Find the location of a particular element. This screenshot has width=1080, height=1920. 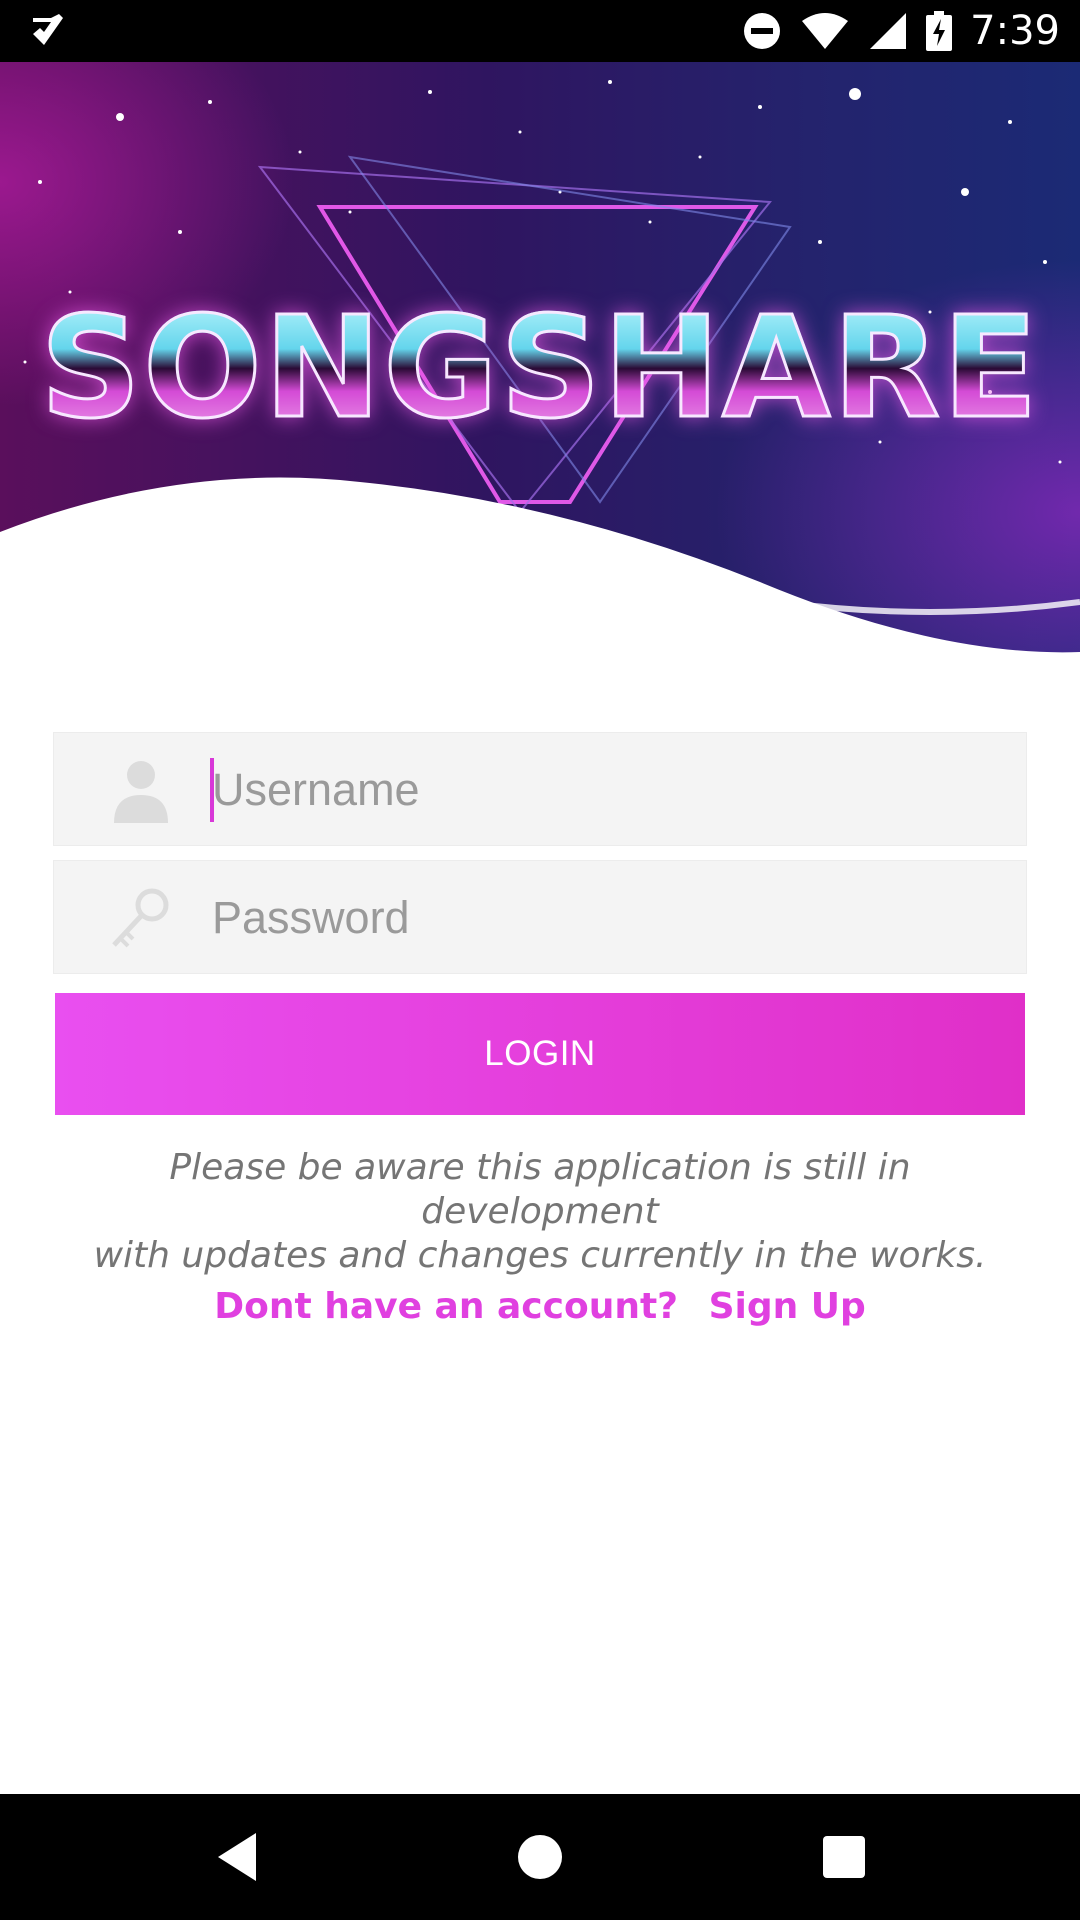

username-placeholder: Username is located at coordinates (316, 789).